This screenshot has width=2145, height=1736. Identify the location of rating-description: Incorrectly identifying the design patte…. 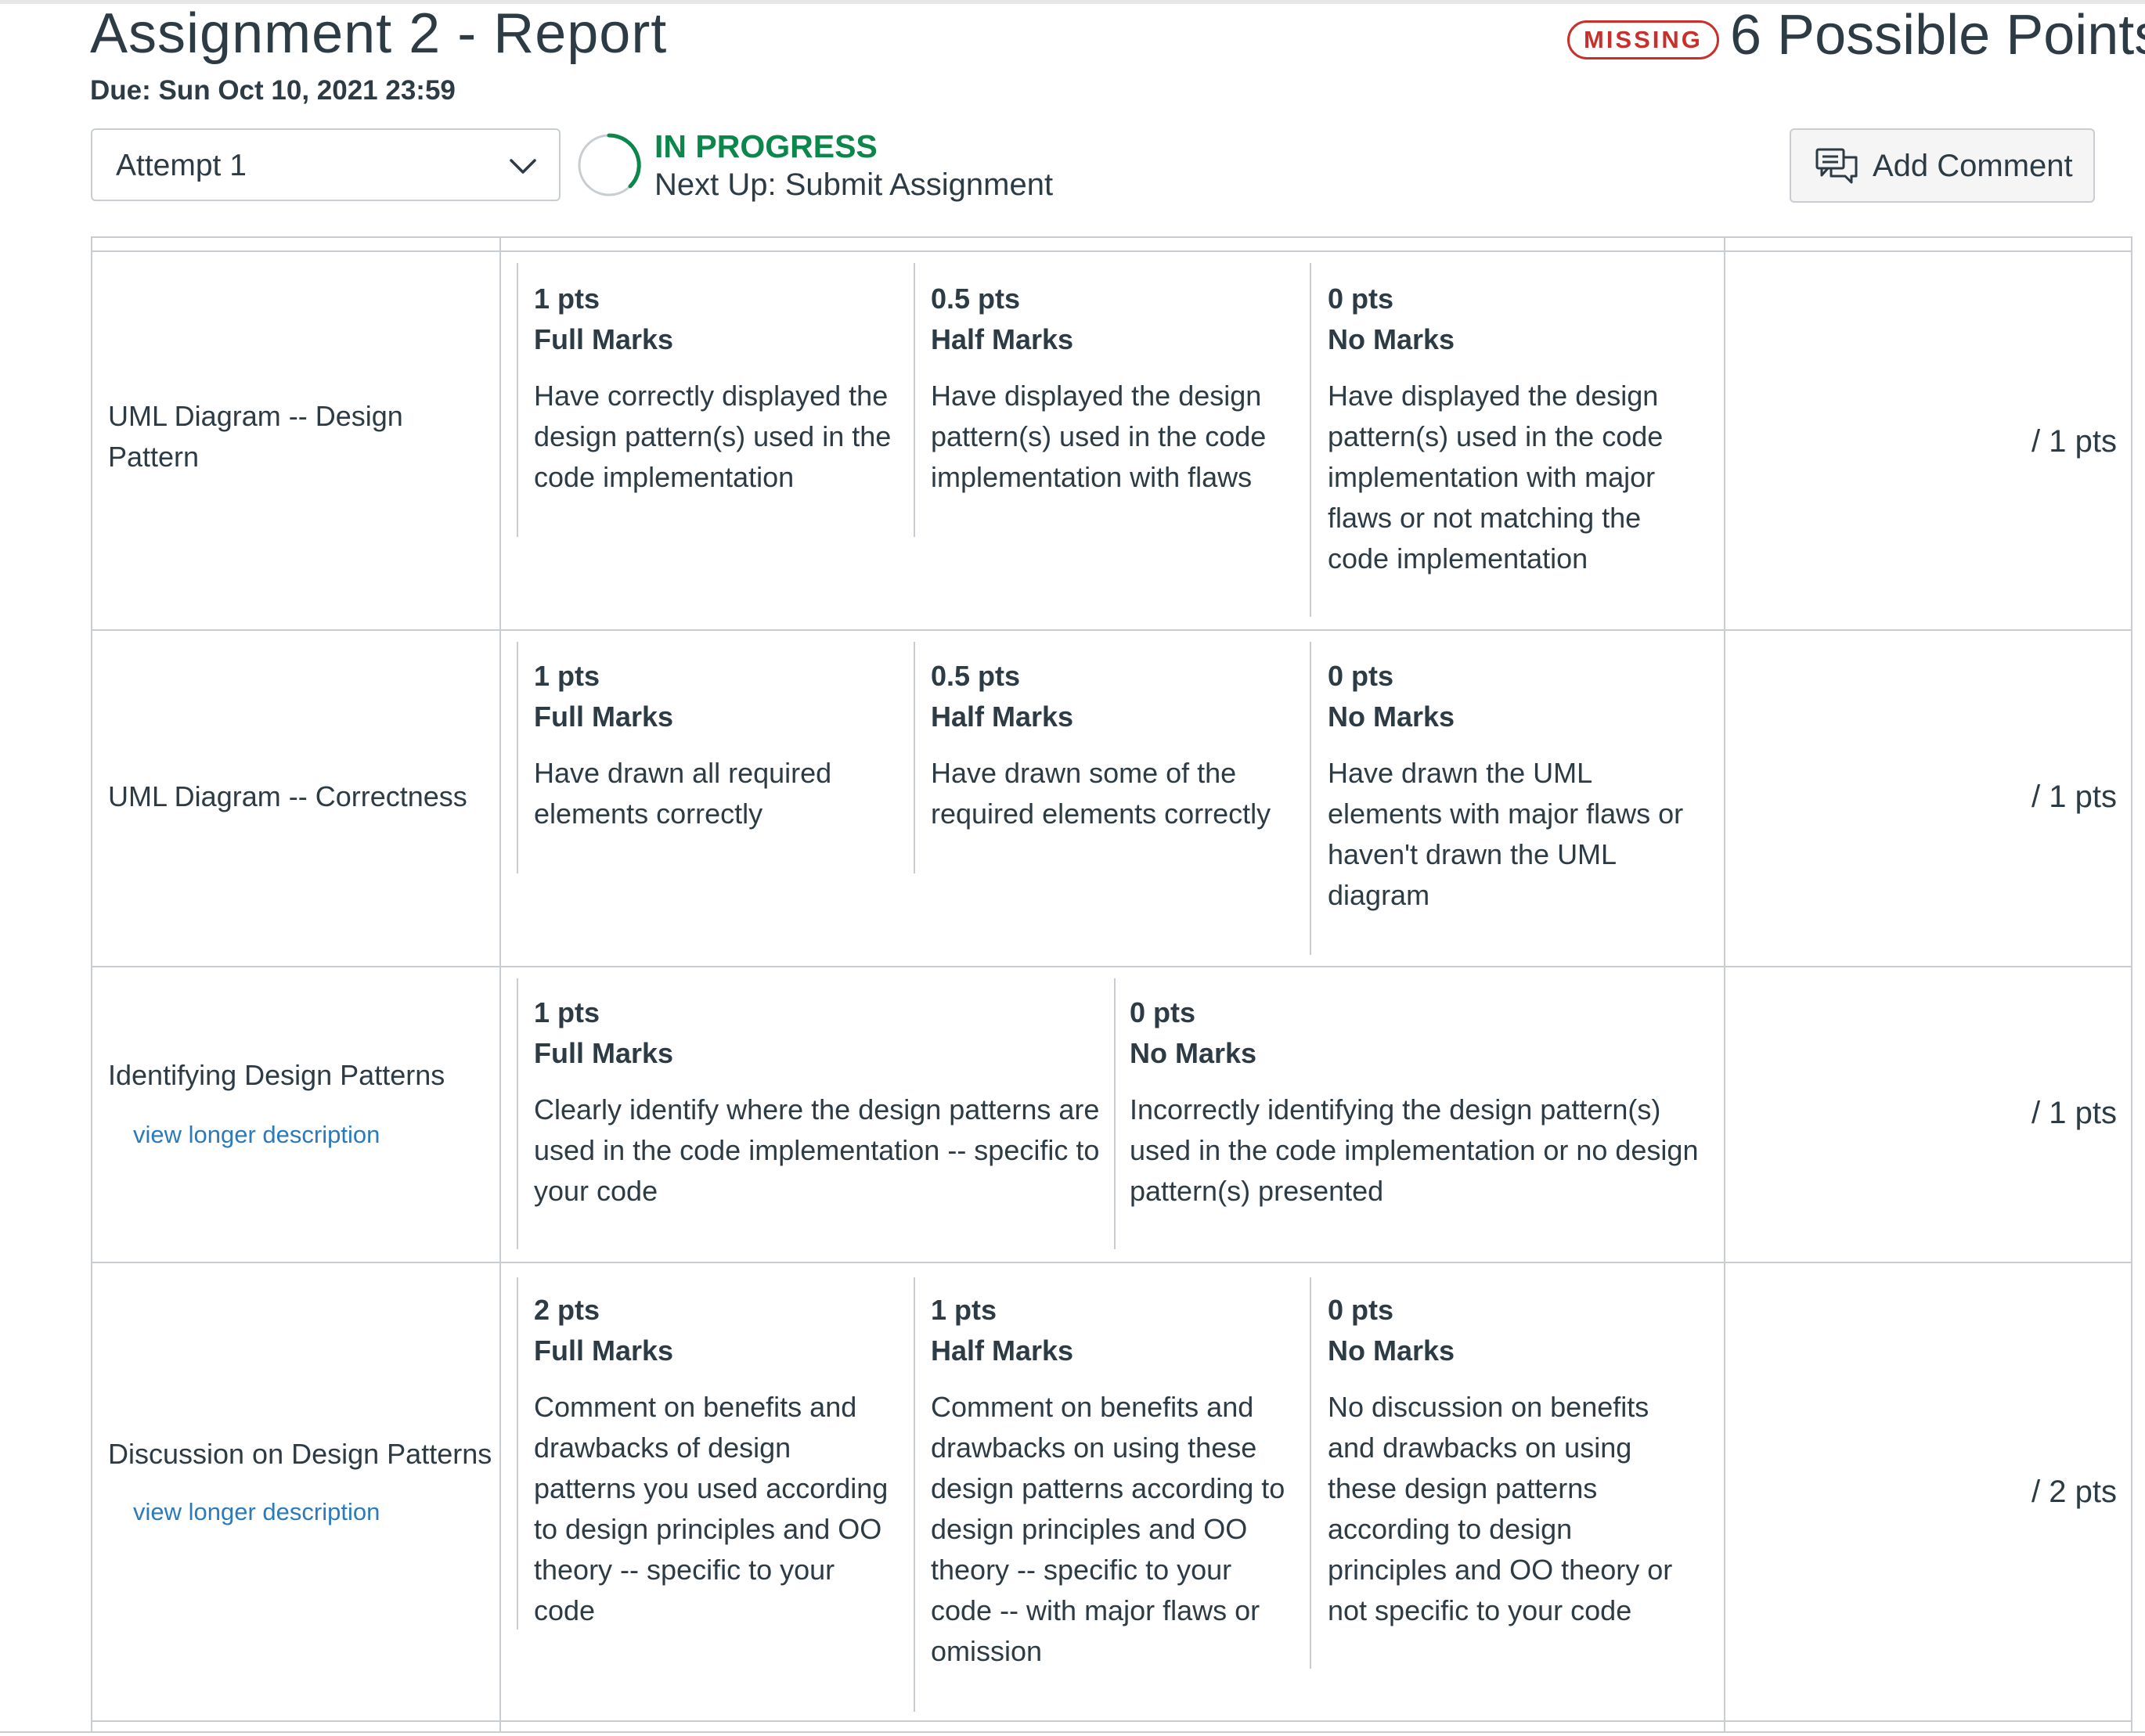
(1415, 1150).